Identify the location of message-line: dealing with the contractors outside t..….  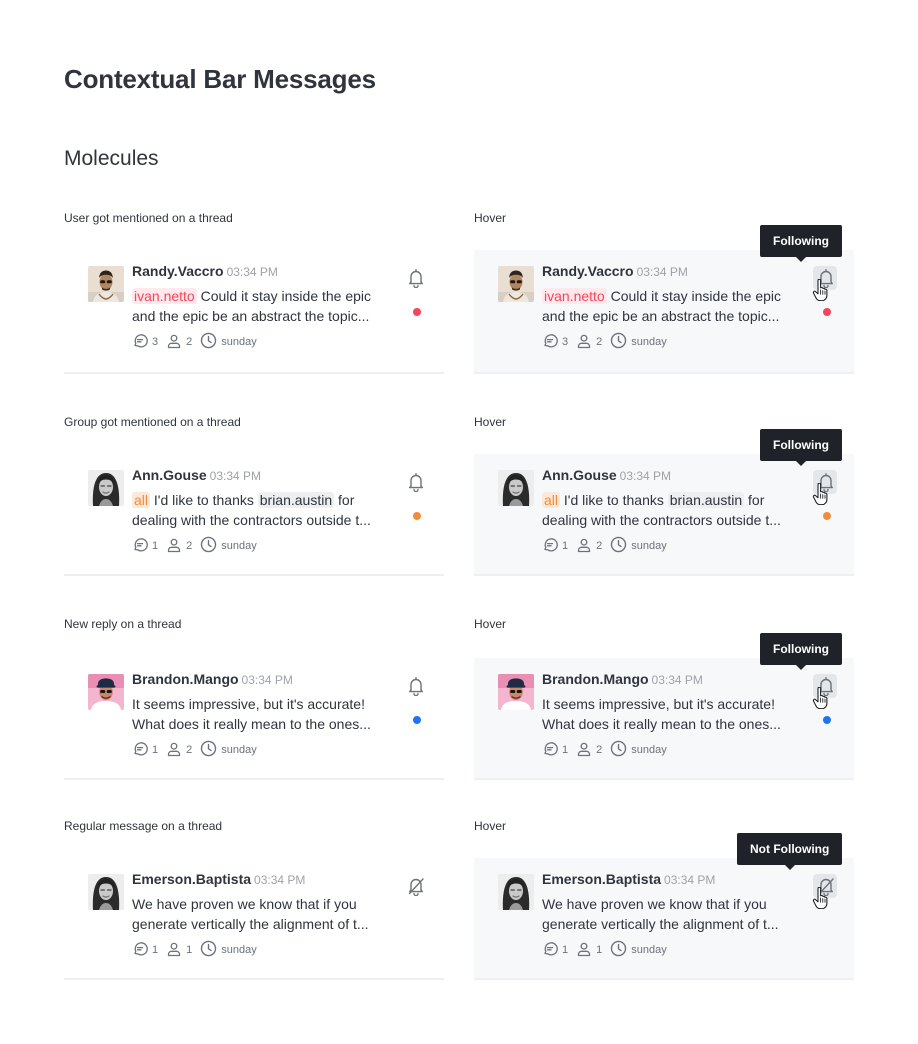
(267, 520).